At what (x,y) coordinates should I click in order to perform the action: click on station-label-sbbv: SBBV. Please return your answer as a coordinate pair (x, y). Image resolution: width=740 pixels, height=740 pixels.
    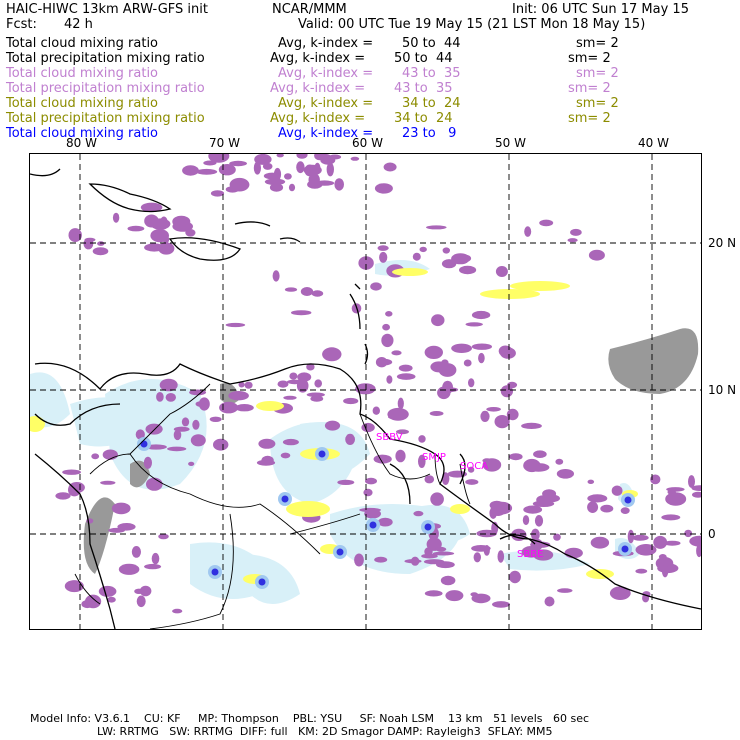
    Looking at the image, I should click on (389, 437).